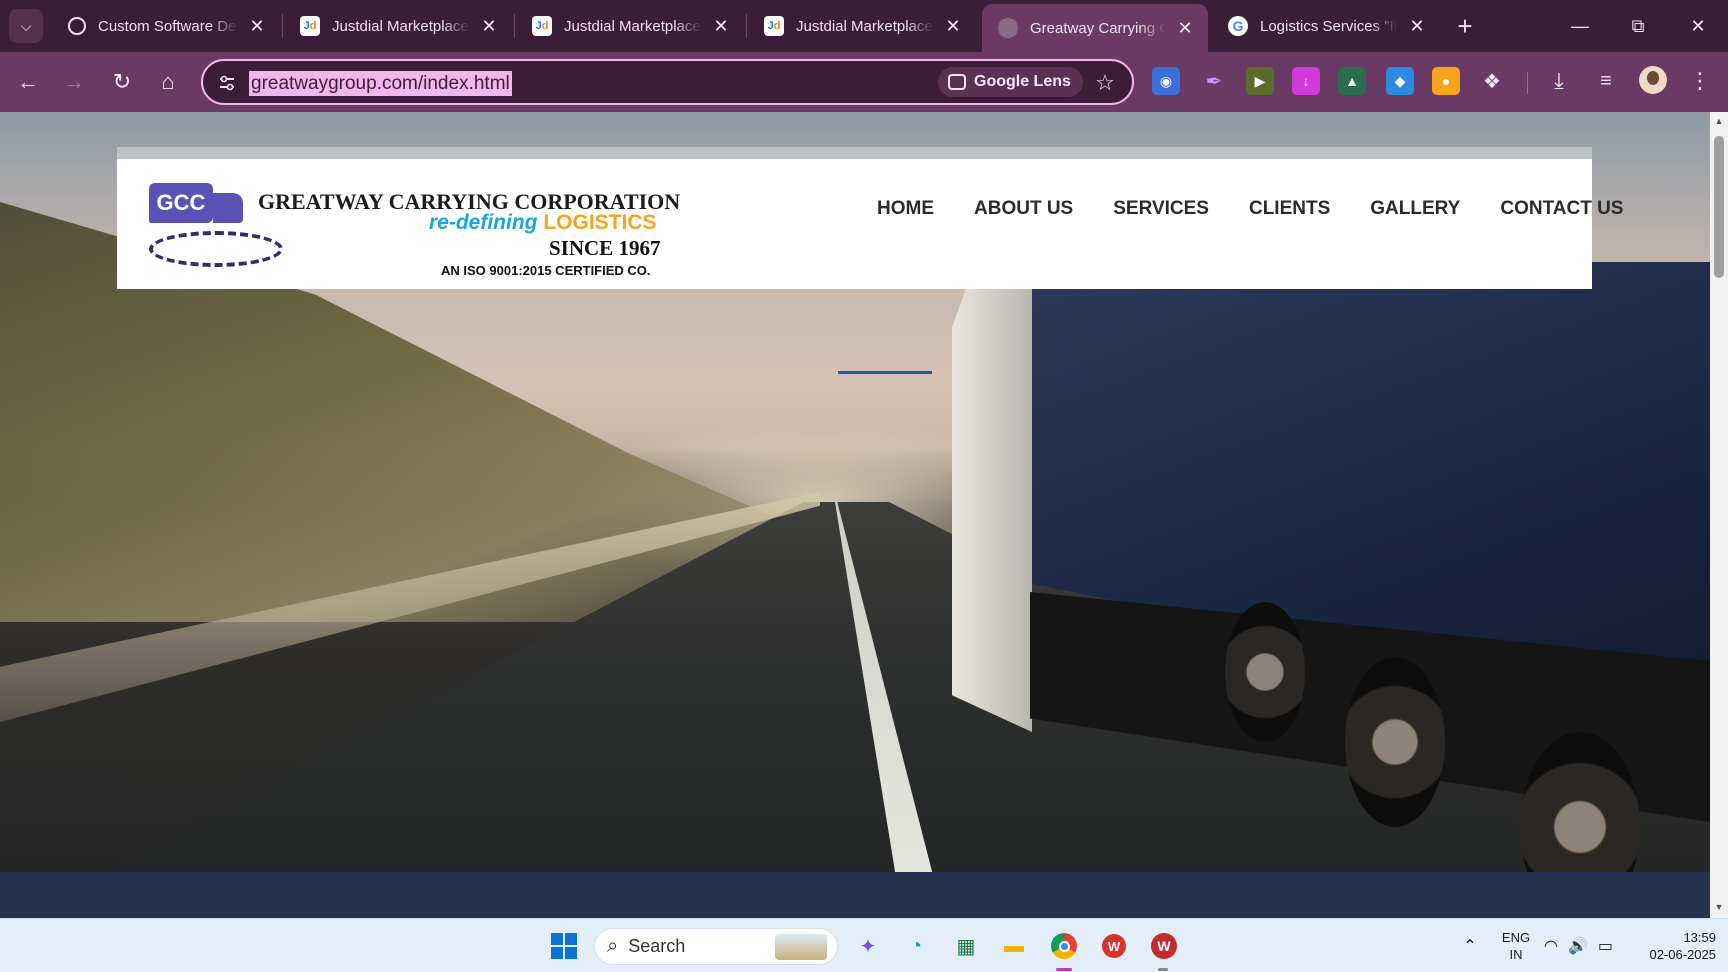 The height and width of the screenshot is (972, 1728). I want to click on start-button, so click(564, 946).